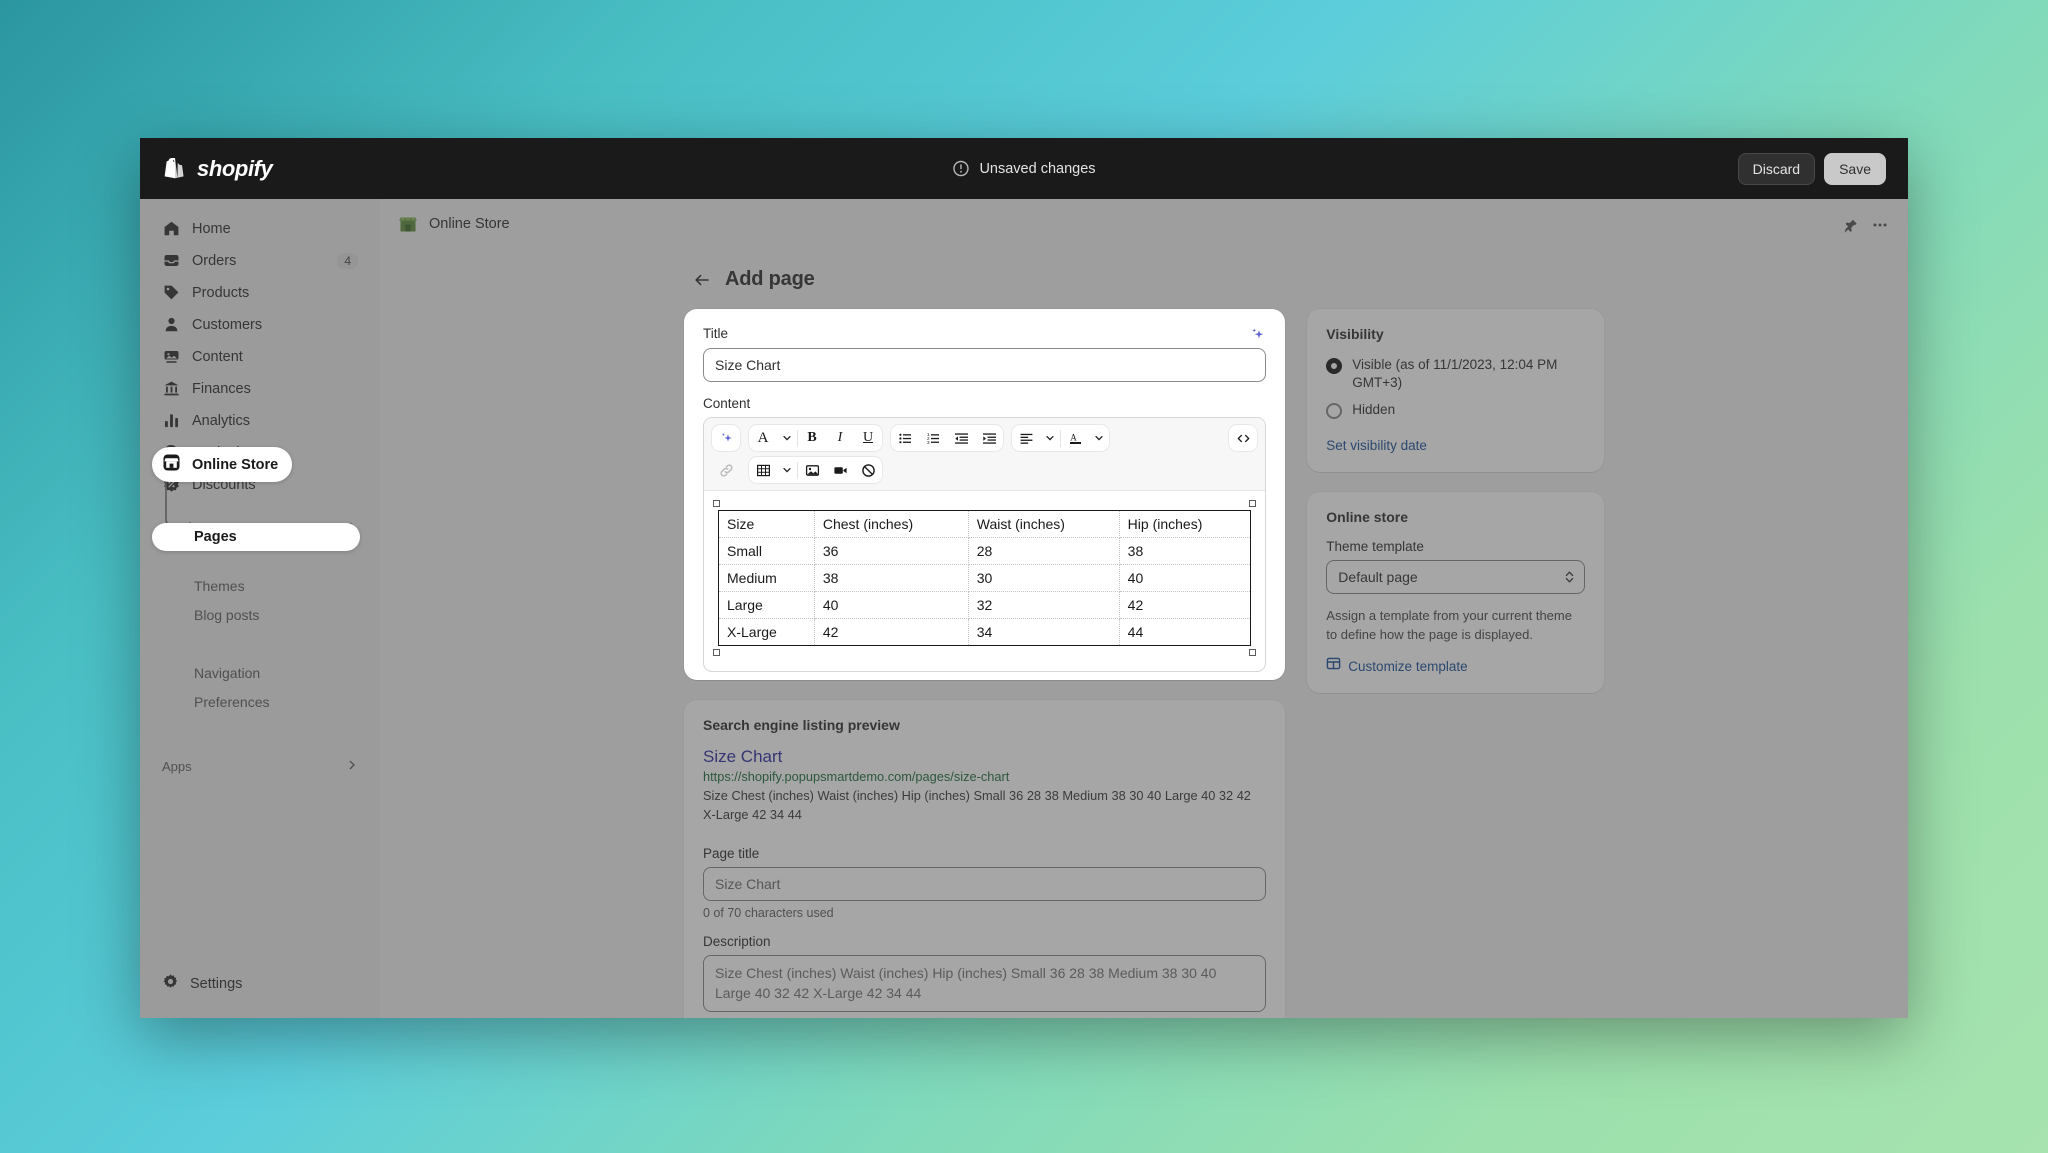 The height and width of the screenshot is (1153, 2048). Describe the element at coordinates (985, 884) in the screenshot. I see `page-title-input` at that location.